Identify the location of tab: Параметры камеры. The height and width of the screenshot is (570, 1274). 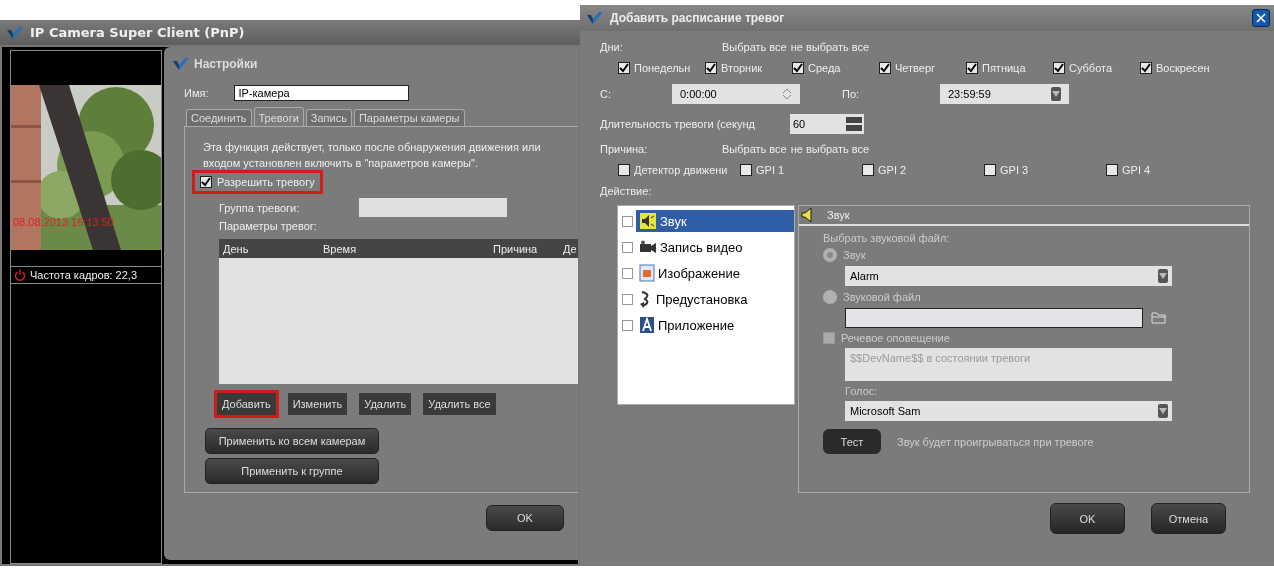
(409, 117).